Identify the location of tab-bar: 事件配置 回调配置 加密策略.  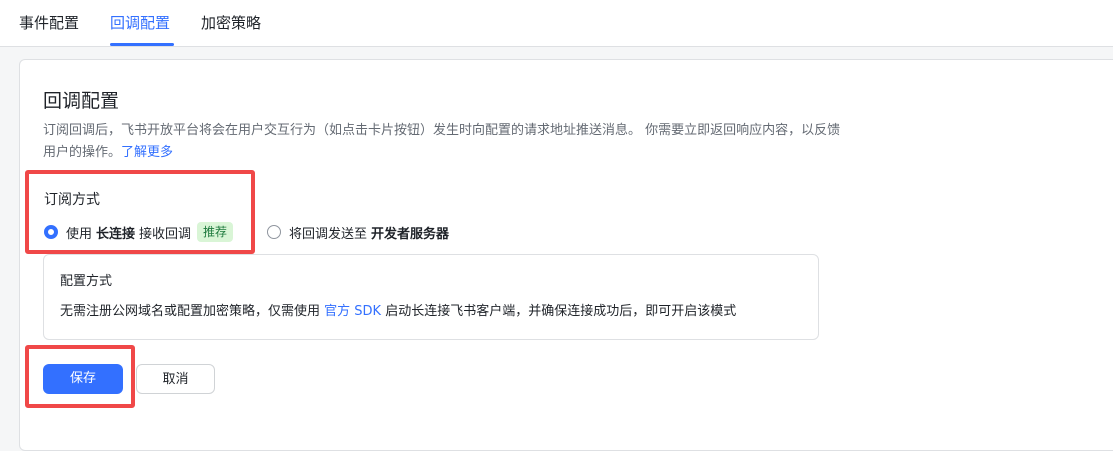
(556, 23).